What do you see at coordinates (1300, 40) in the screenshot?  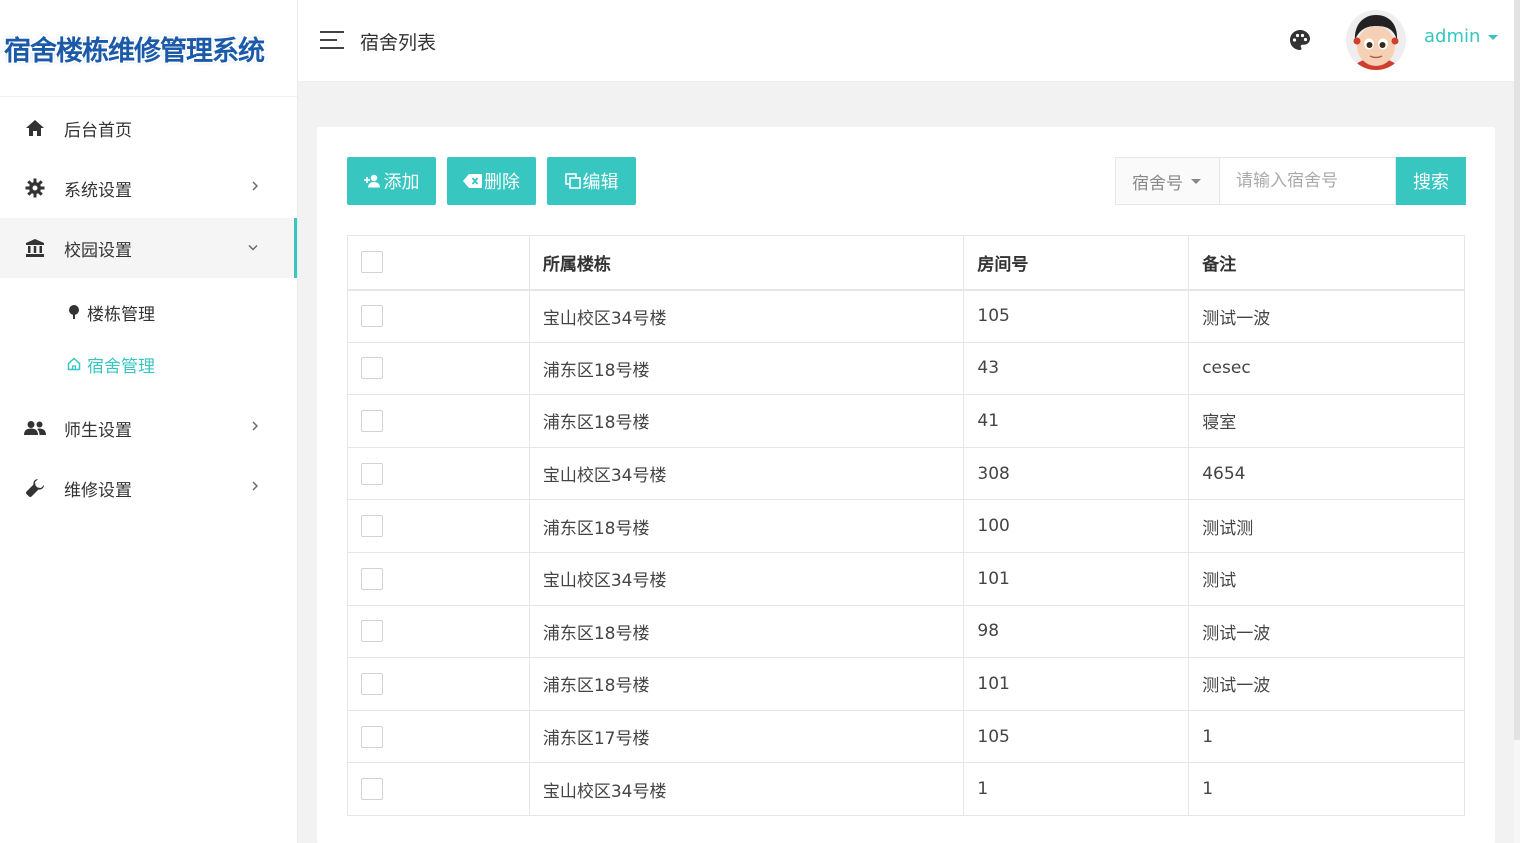 I see `palette-icon` at bounding box center [1300, 40].